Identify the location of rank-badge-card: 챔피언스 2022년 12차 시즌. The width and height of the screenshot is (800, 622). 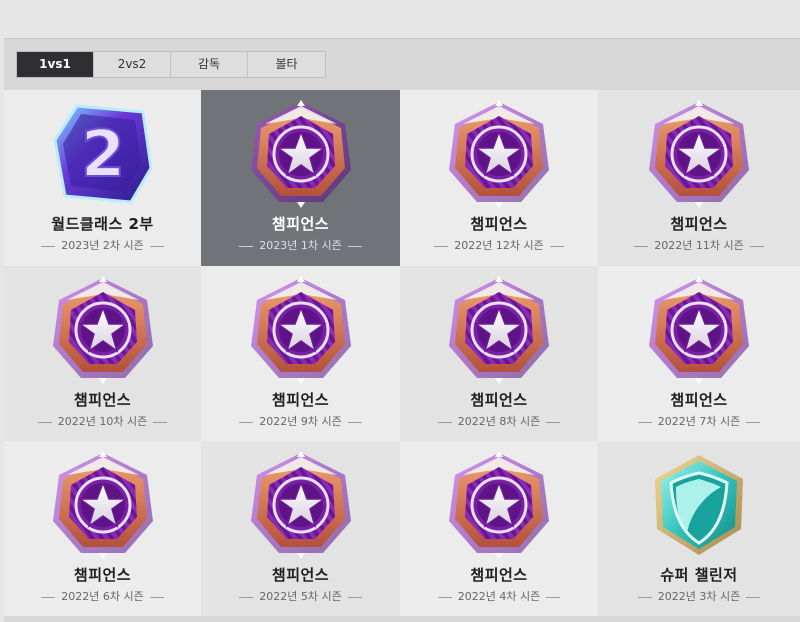
(499, 178).